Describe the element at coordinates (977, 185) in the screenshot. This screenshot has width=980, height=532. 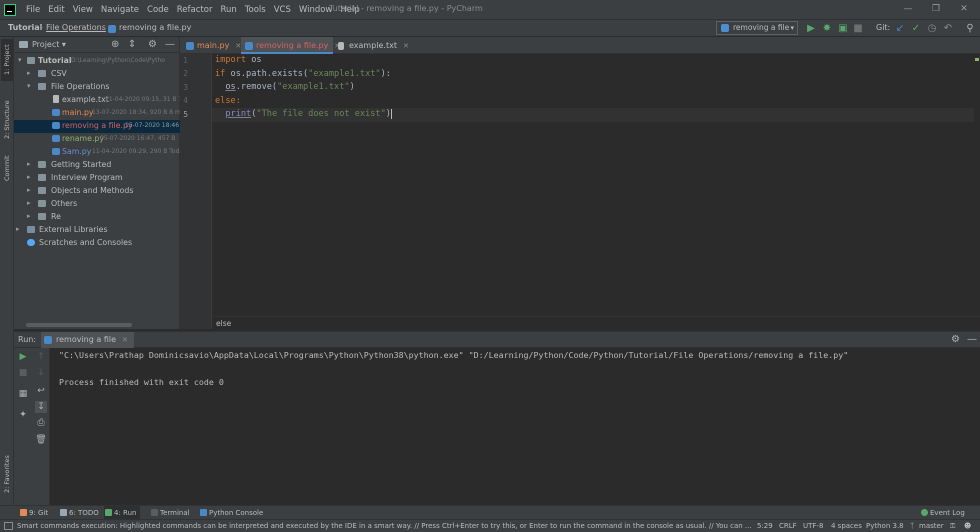
I see `editor-scrollbar` at that location.